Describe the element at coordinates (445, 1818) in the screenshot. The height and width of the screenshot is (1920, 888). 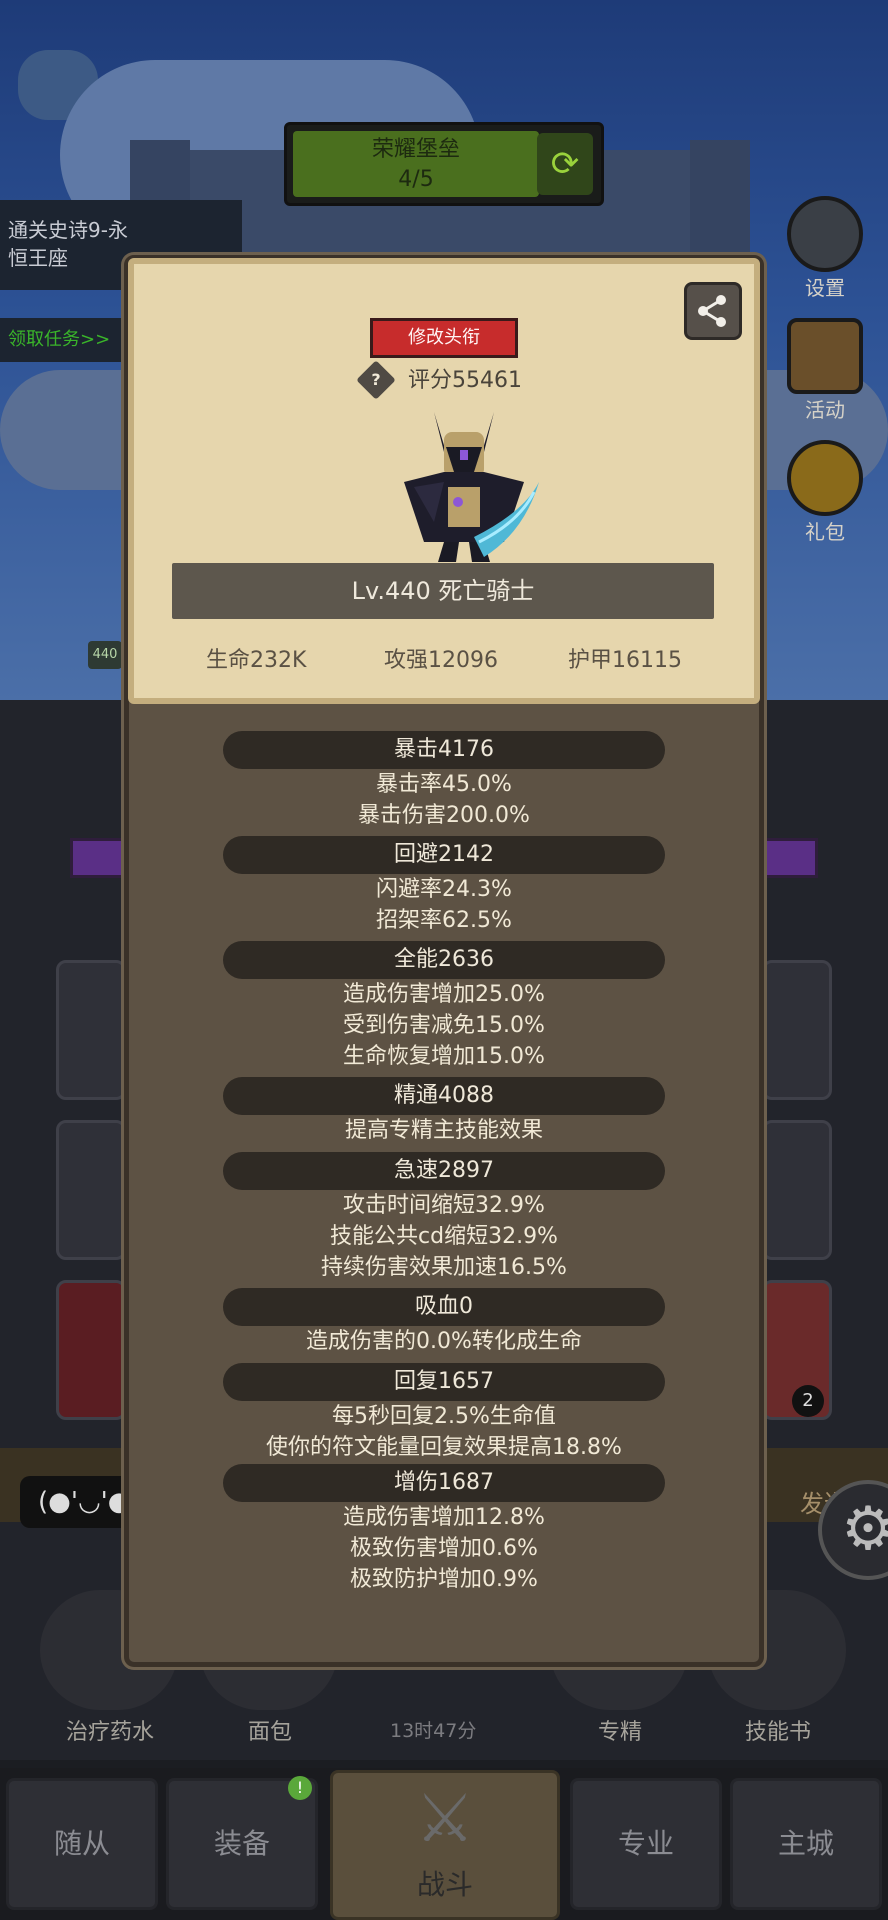
I see `crossed-swords-icon: ⚔` at that location.